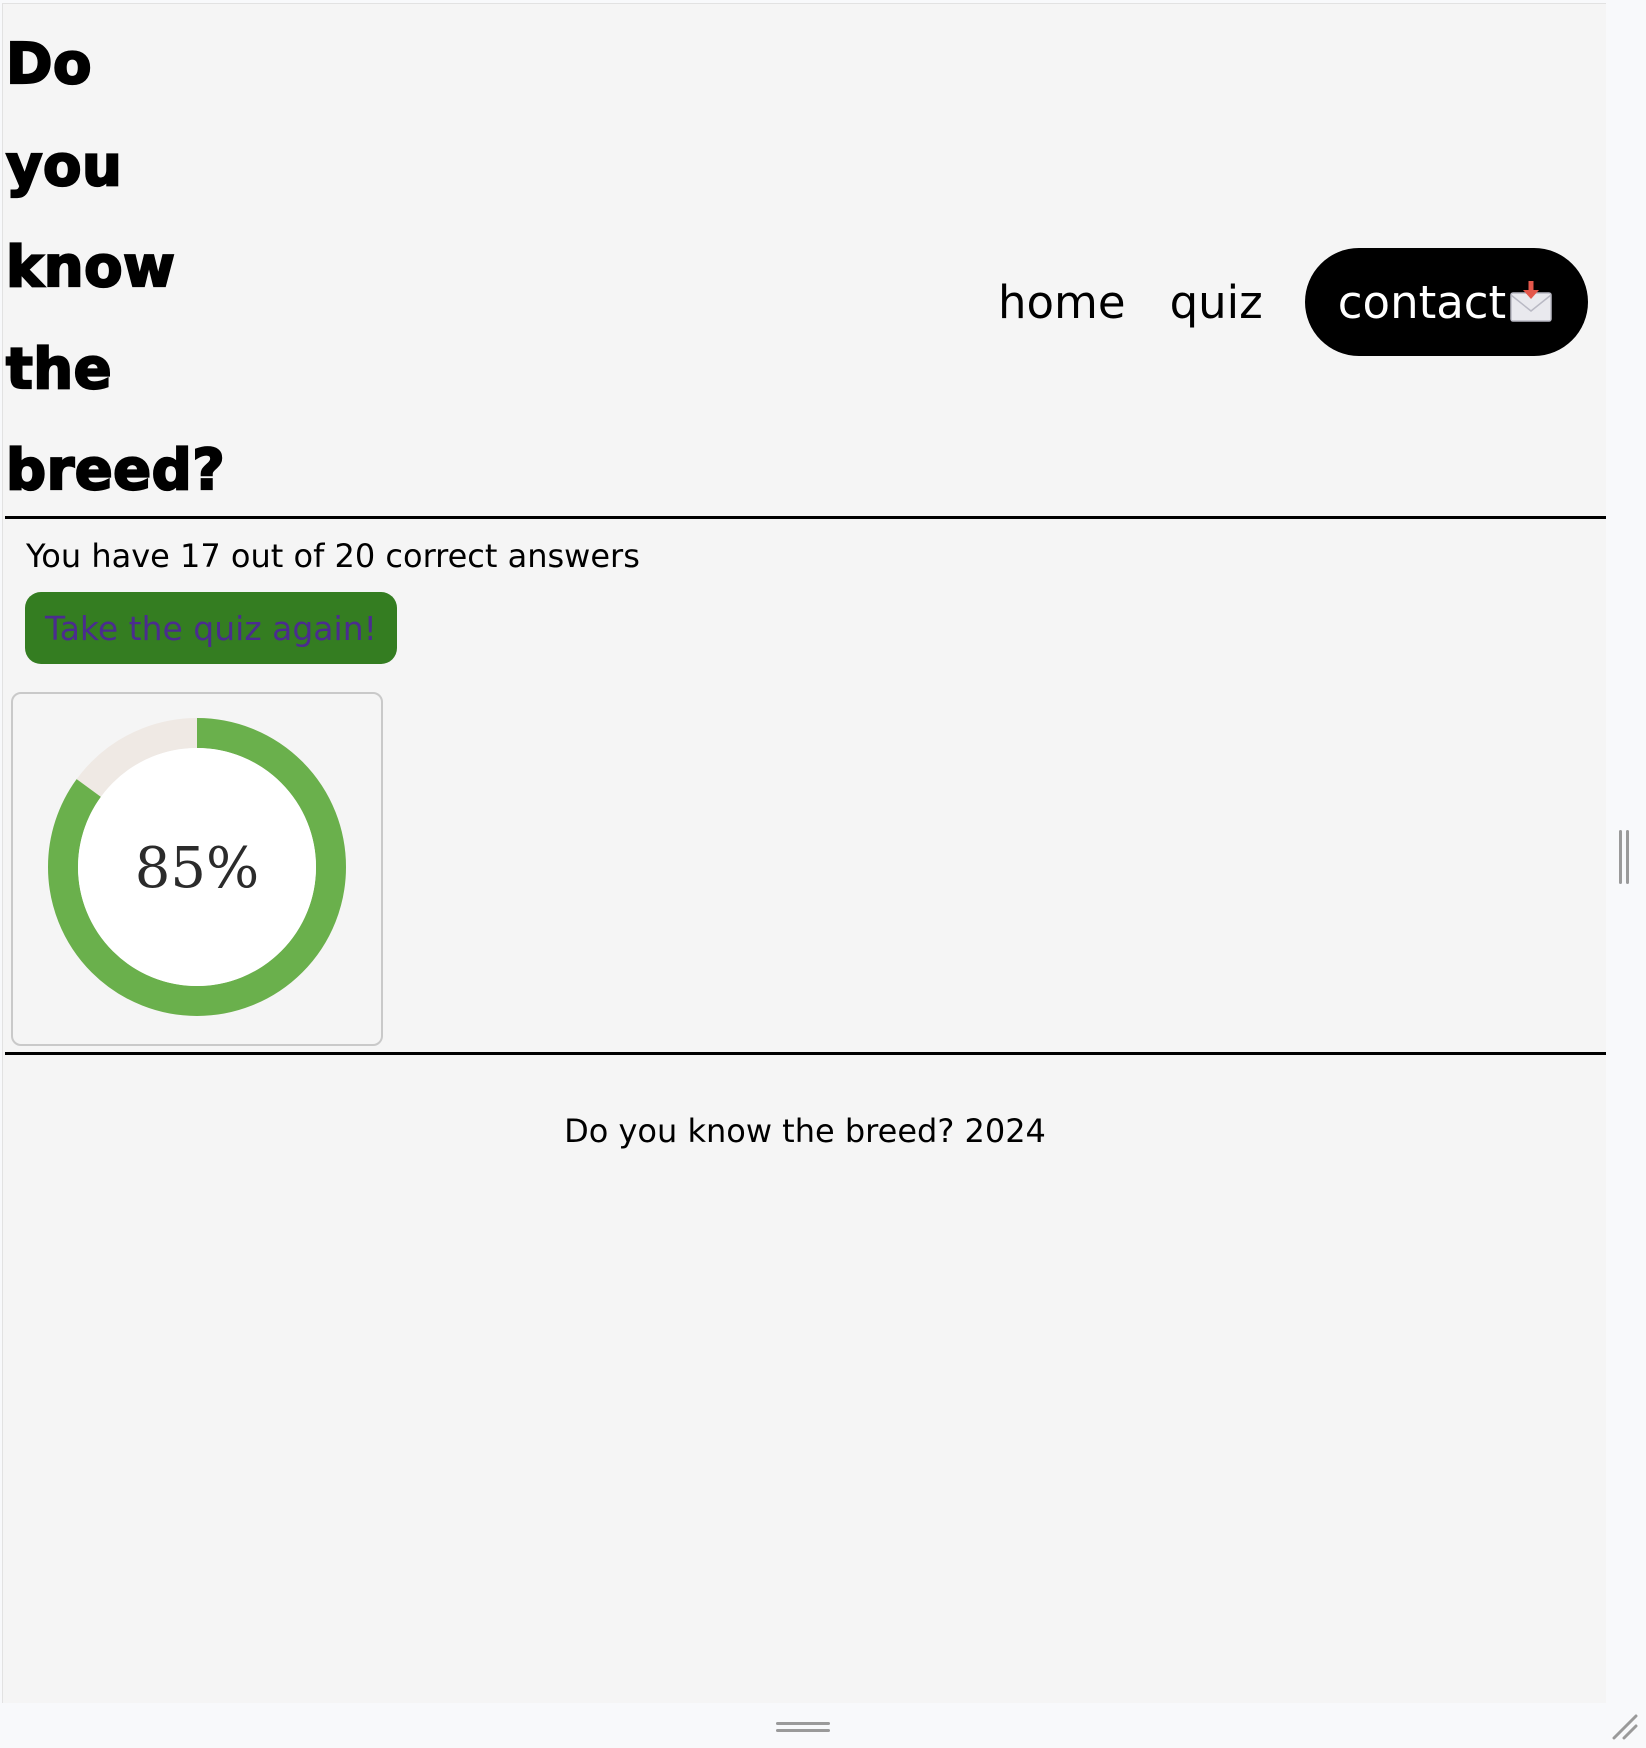  I want to click on retry-quiz-button: Take the quiz again!, so click(211, 628).